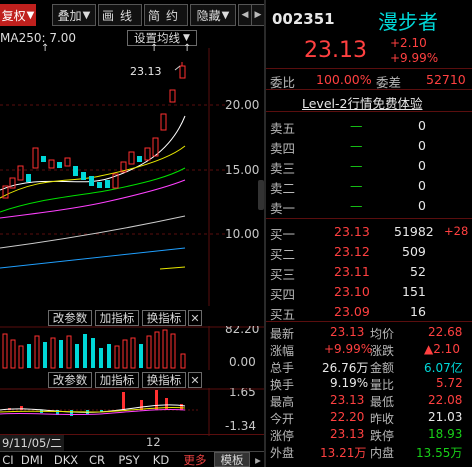 The height and width of the screenshot is (467, 472). What do you see at coordinates (242, 362) in the screenshot?
I see `volume-tick: 0.00` at bounding box center [242, 362].